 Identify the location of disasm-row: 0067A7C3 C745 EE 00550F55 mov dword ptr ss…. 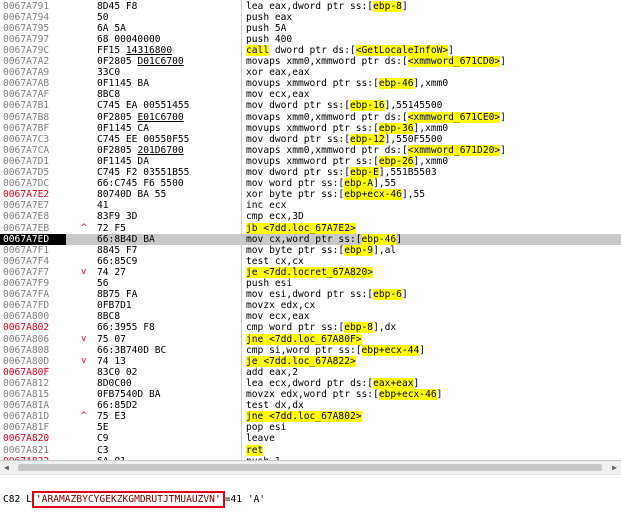
(310, 139).